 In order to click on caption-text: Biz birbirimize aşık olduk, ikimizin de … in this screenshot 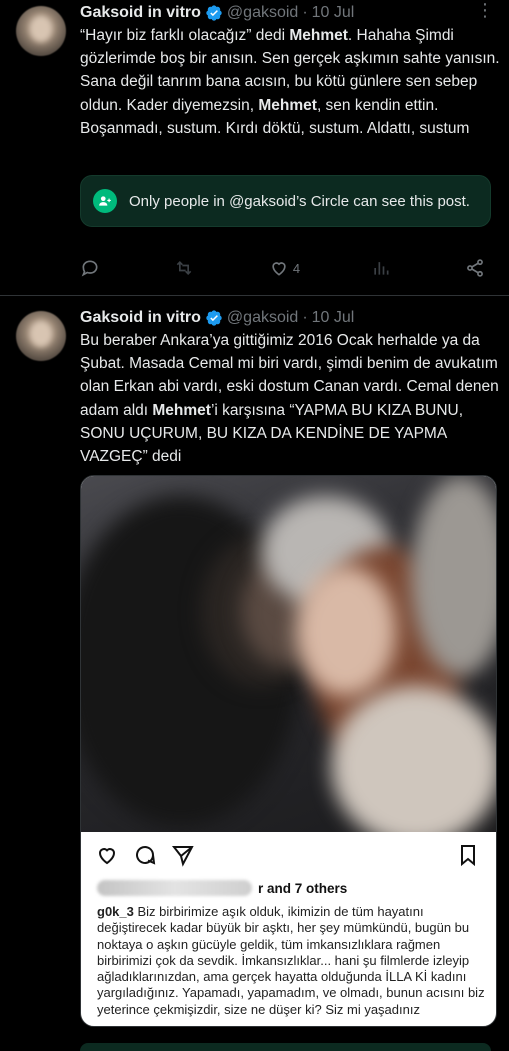, I will do `click(291, 960)`.